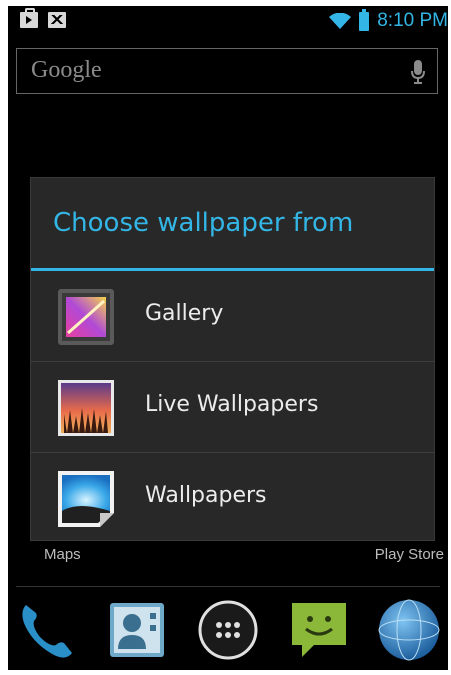 The width and height of the screenshot is (451, 675). What do you see at coordinates (57, 20) in the screenshot?
I see `gmail-icon` at bounding box center [57, 20].